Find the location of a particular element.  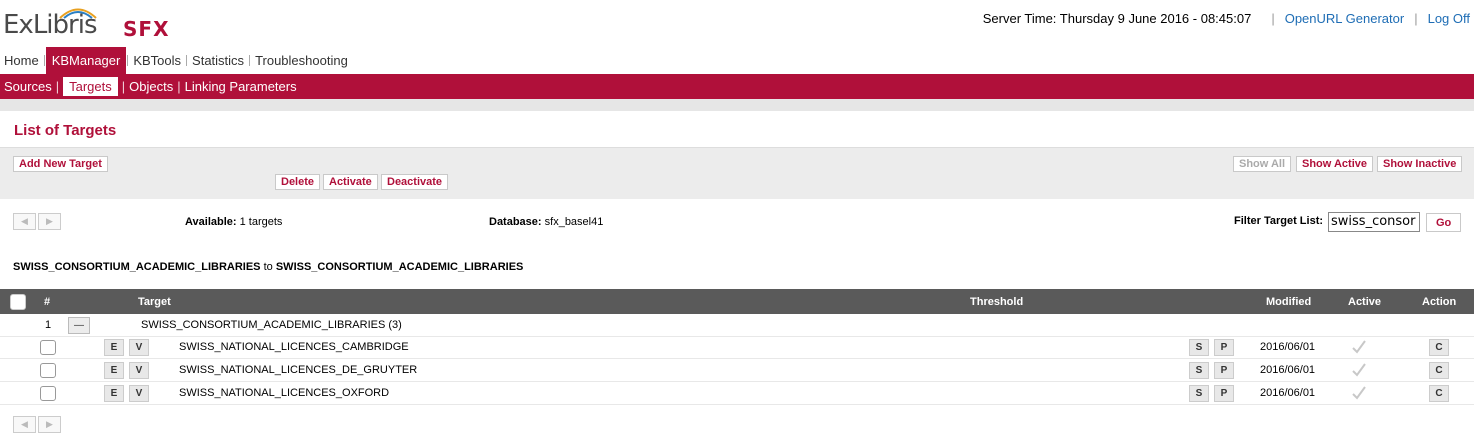

header-target: Target is located at coordinates (154, 302).